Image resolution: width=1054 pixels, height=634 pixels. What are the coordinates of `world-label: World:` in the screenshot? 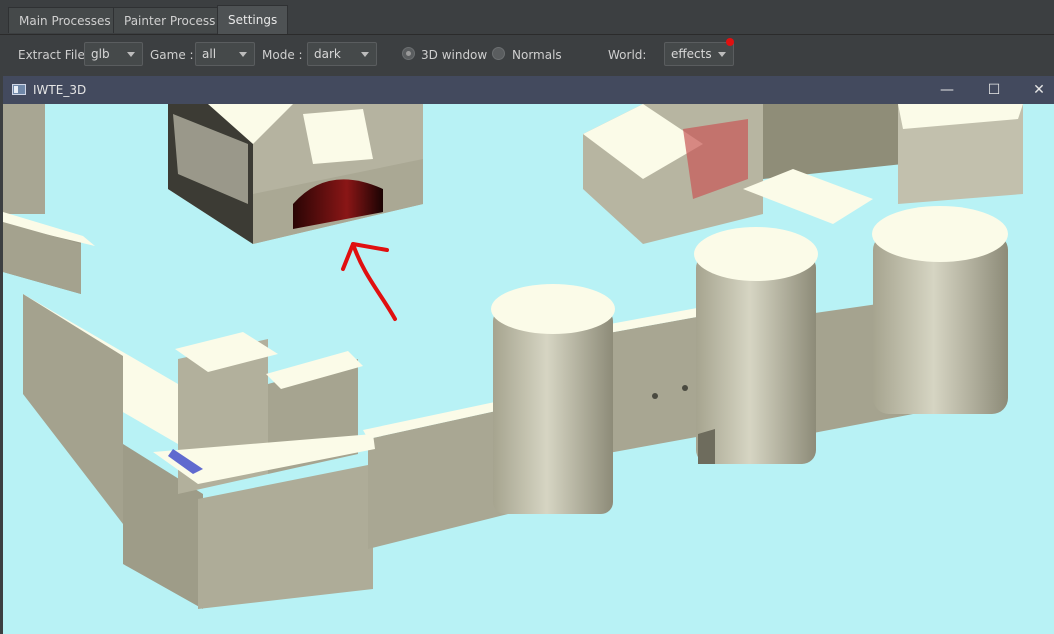 It's located at (627, 55).